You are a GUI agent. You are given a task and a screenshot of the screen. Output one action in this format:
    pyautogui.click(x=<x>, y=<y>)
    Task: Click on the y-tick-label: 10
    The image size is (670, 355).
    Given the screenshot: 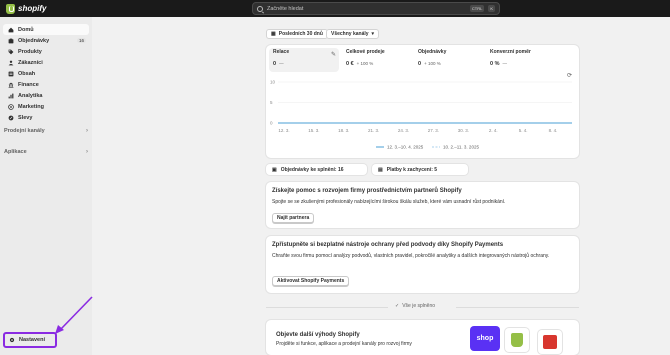 What is the action you would take?
    pyautogui.click(x=273, y=82)
    